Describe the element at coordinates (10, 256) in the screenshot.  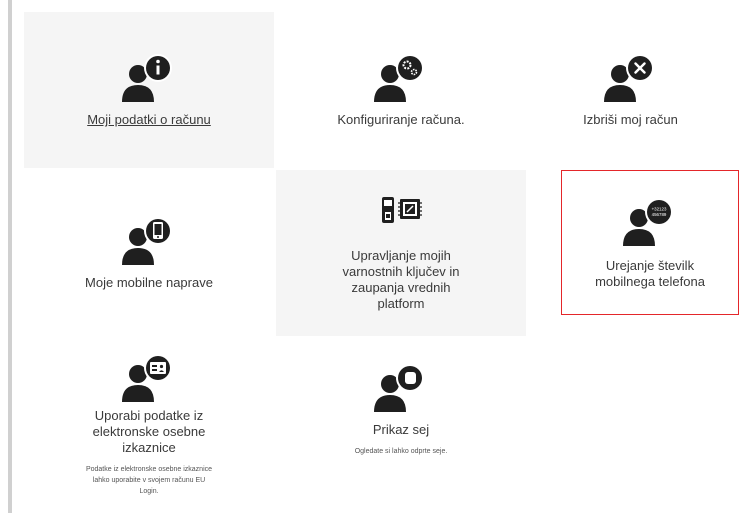
I see `left-border` at that location.